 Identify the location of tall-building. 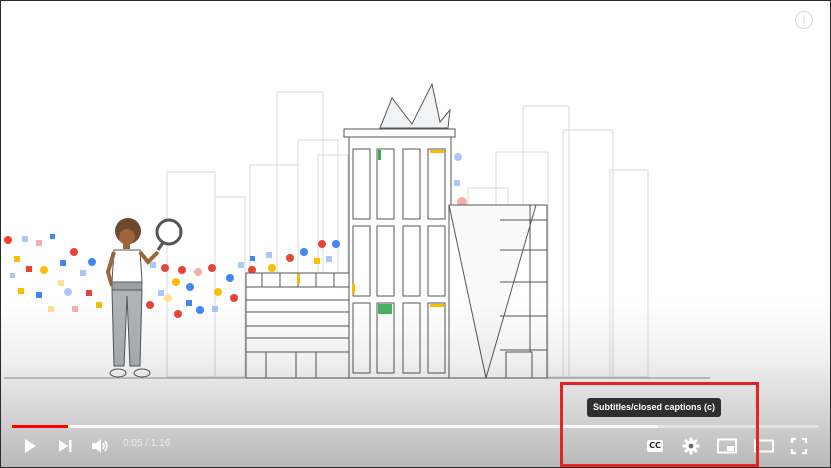
(399, 230).